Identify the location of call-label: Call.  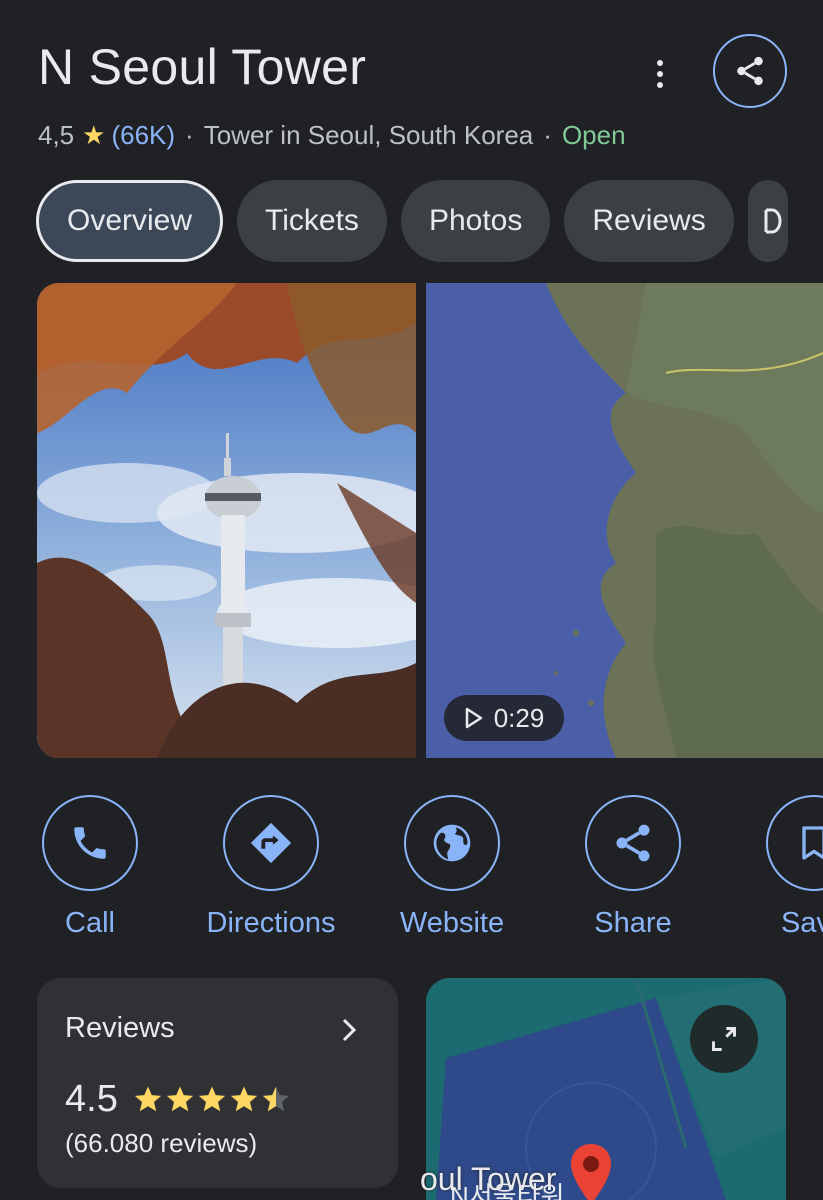
(90, 923).